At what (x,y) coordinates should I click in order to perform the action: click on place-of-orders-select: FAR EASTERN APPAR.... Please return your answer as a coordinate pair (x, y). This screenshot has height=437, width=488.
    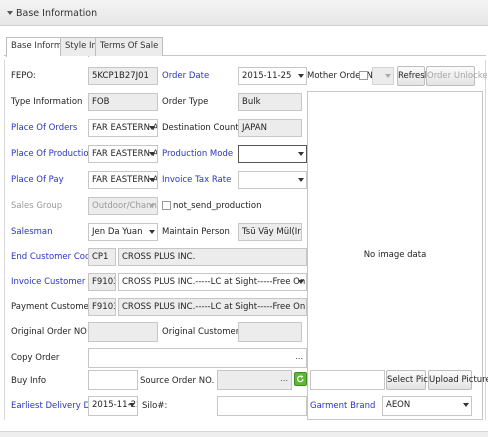
    Looking at the image, I should click on (123, 128).